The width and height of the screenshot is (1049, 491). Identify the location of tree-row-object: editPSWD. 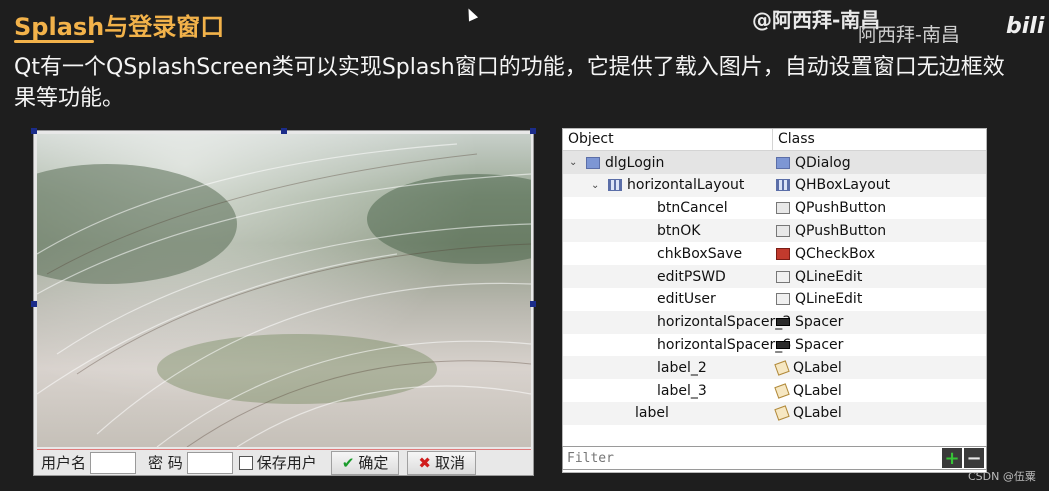
(691, 277).